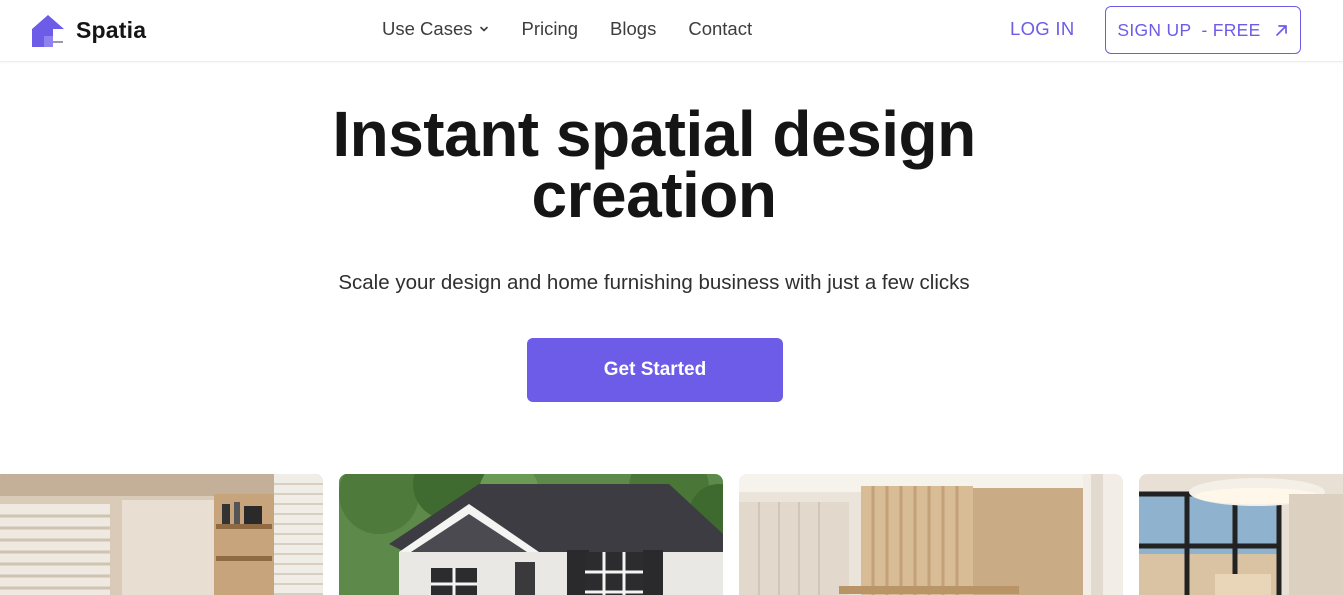 This screenshot has height=595, width=1343. What do you see at coordinates (1281, 30) in the screenshot?
I see `arrow-up-right-icon` at bounding box center [1281, 30].